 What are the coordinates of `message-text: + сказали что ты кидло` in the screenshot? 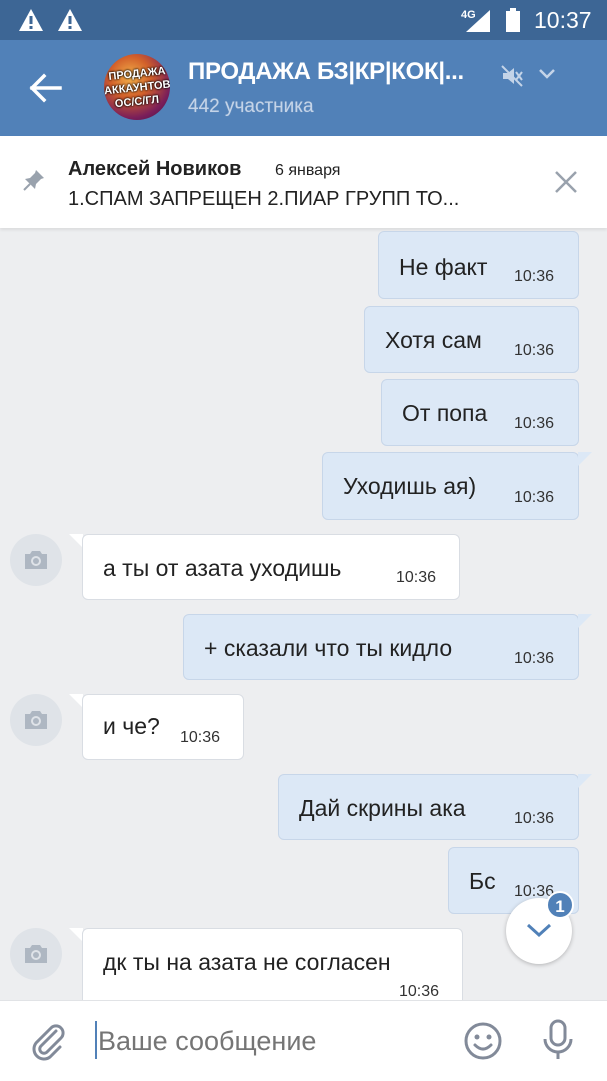 It's located at (328, 648).